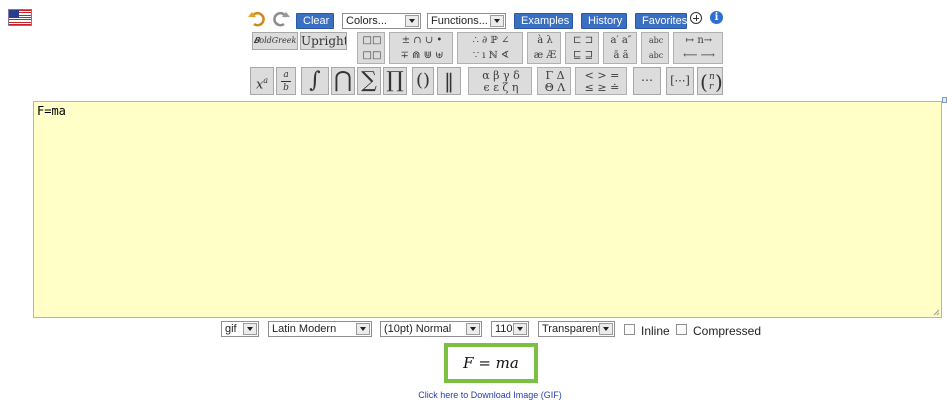 The height and width of the screenshot is (404, 947). What do you see at coordinates (716, 17) in the screenshot?
I see `info-icon: i` at bounding box center [716, 17].